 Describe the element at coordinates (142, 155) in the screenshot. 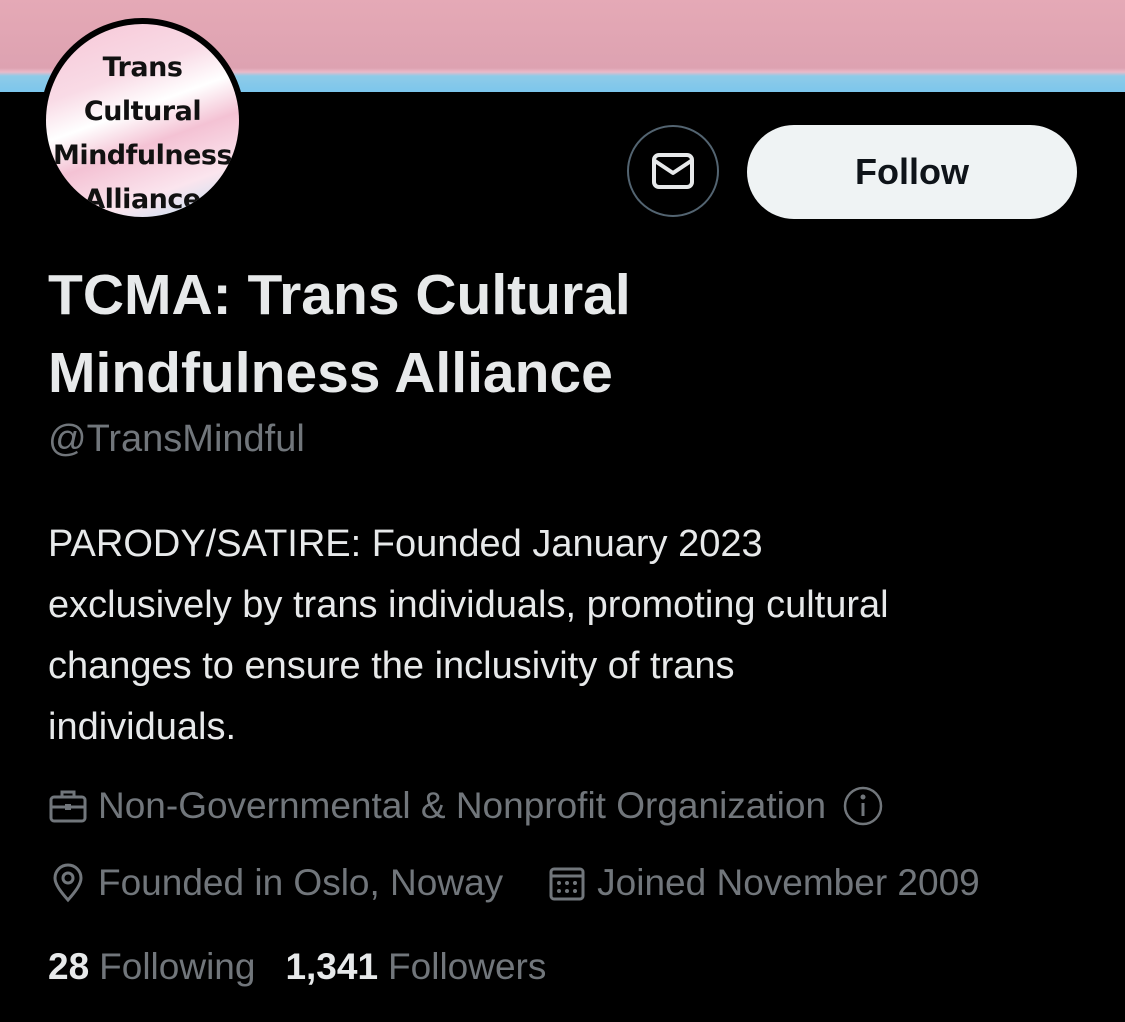

I see `avatar-line: Mindfulness` at that location.